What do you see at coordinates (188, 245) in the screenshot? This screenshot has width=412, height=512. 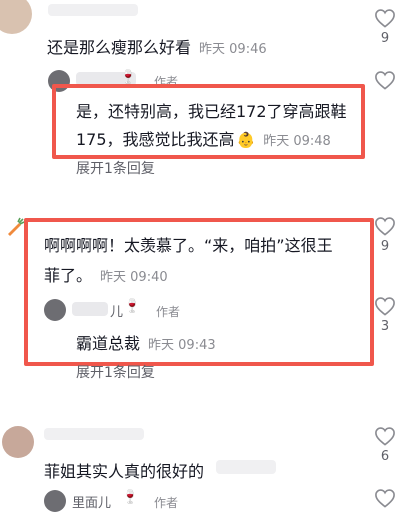 I see `comment-text-line-1: 啊啊啊啊！太羡慕了。“来，咱拍”这很王` at bounding box center [188, 245].